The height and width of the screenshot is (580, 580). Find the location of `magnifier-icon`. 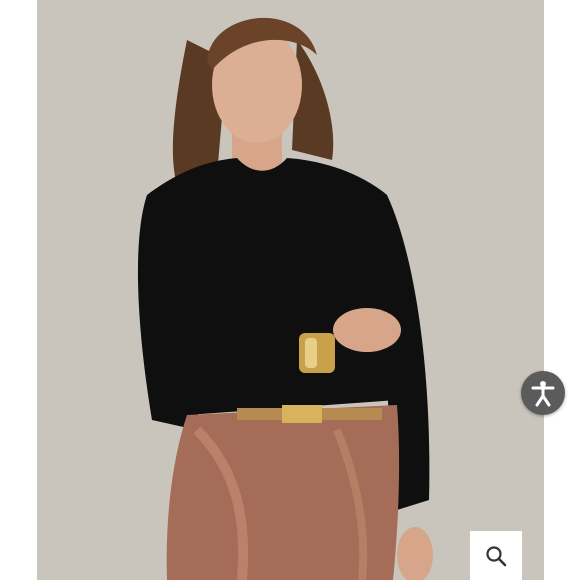

magnifier-icon is located at coordinates (496, 555).